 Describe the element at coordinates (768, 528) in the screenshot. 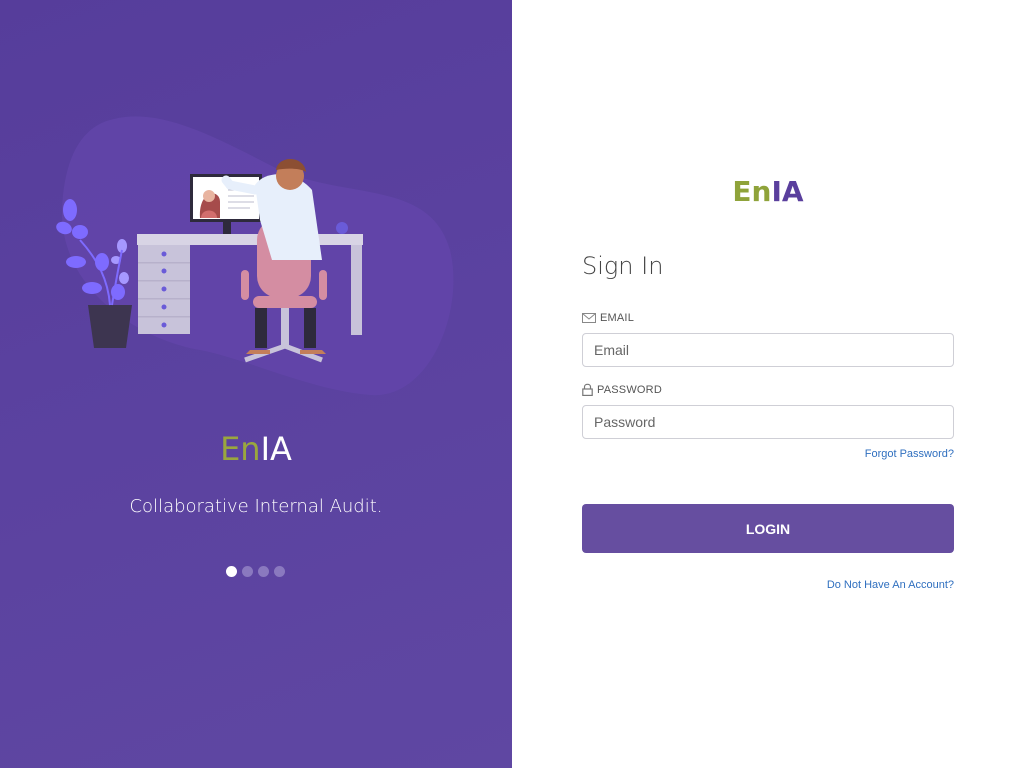

I see `login-button: LOGIN` at that location.